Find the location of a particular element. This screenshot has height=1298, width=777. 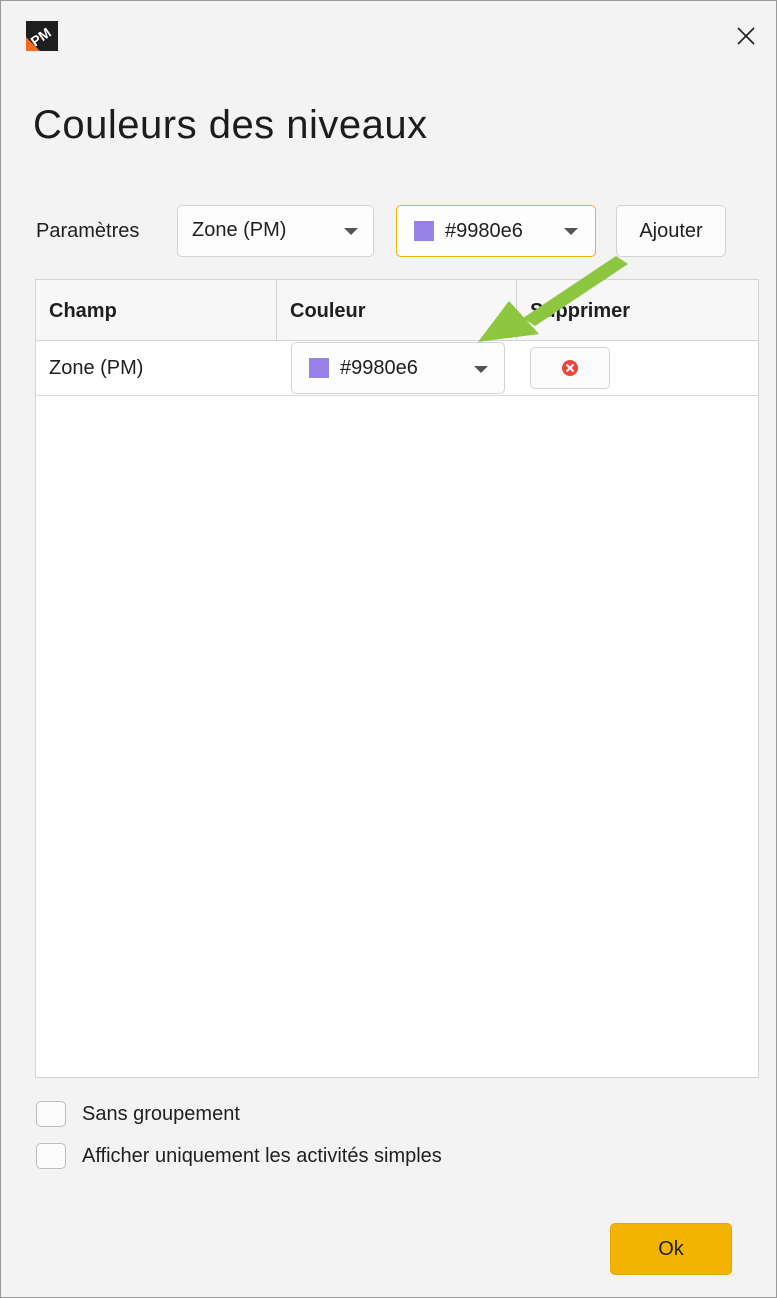

color-select: #9980e6 is located at coordinates (496, 231).